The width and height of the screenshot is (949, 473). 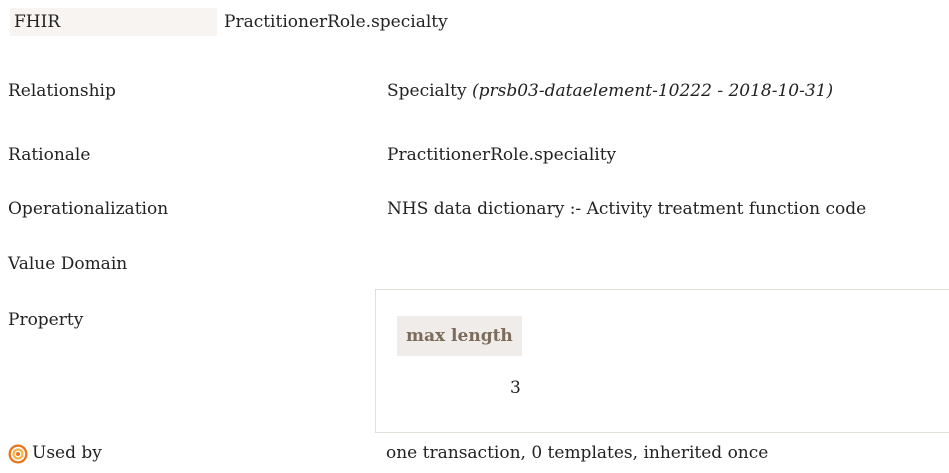 What do you see at coordinates (336, 22) in the screenshot?
I see `fhir-value: PractitionerRole.specialty` at bounding box center [336, 22].